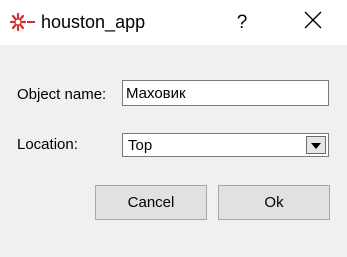  What do you see at coordinates (22, 22) in the screenshot?
I see `houston-app-icon` at bounding box center [22, 22].